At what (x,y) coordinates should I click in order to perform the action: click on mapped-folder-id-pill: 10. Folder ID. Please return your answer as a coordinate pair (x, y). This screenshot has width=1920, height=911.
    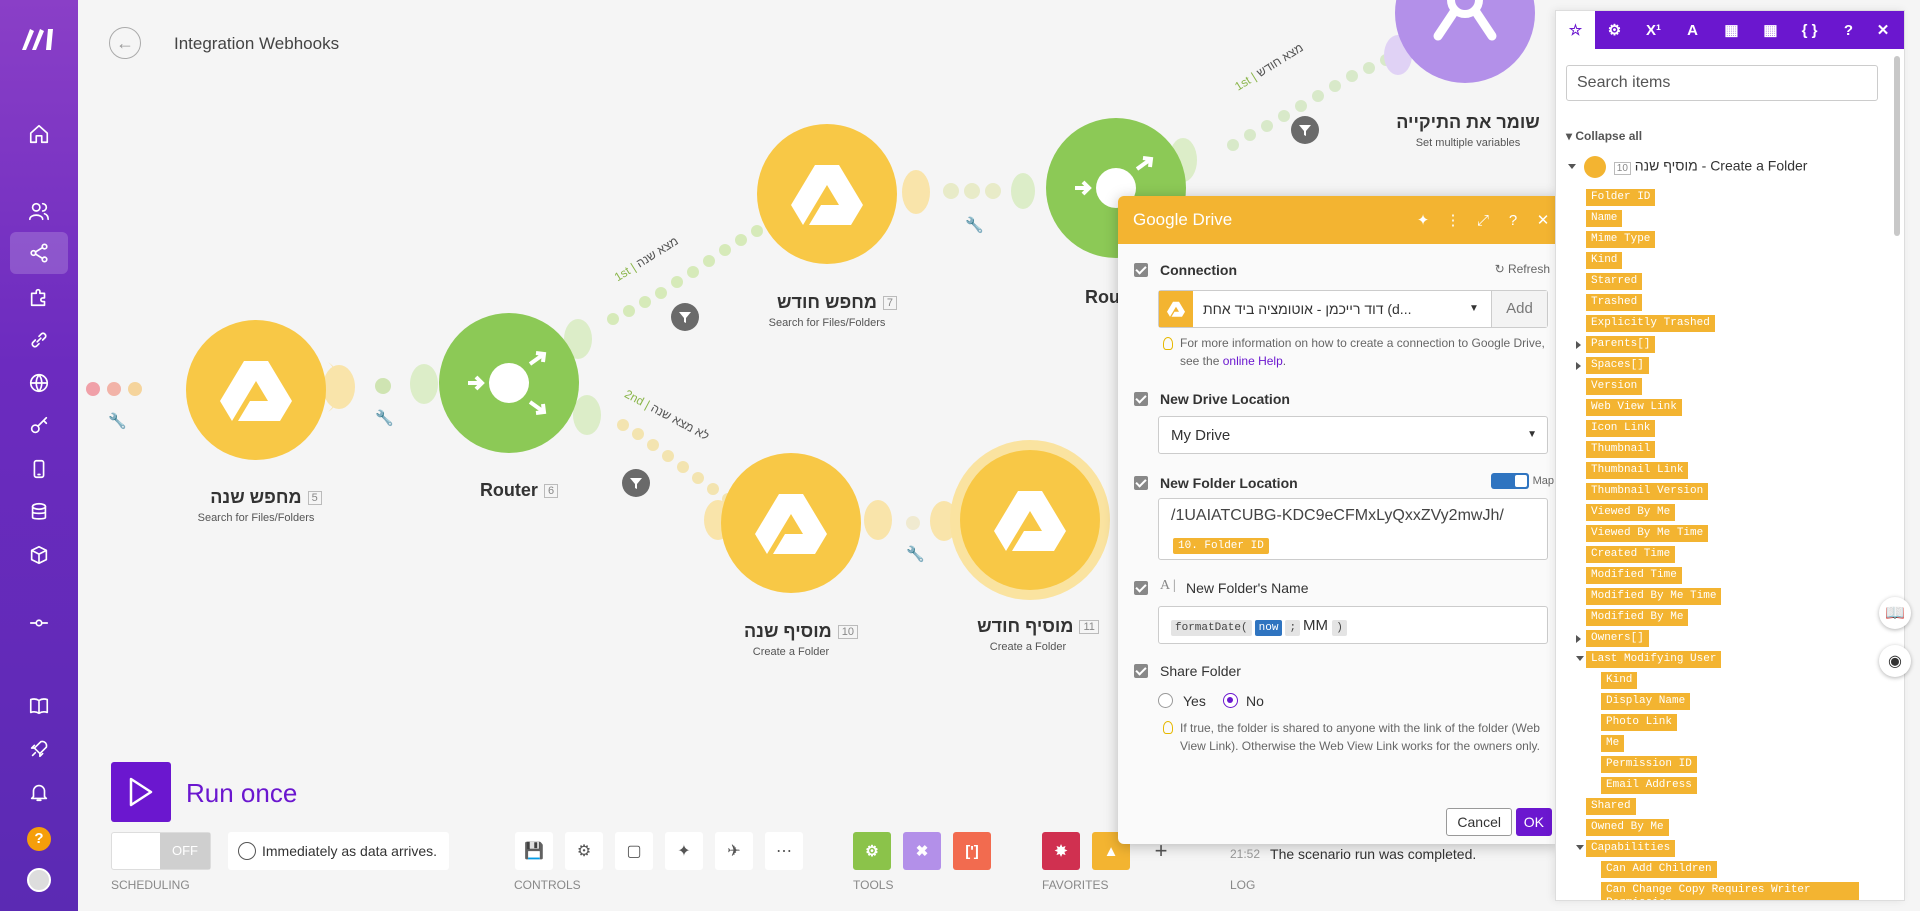
    Looking at the image, I should click on (1221, 546).